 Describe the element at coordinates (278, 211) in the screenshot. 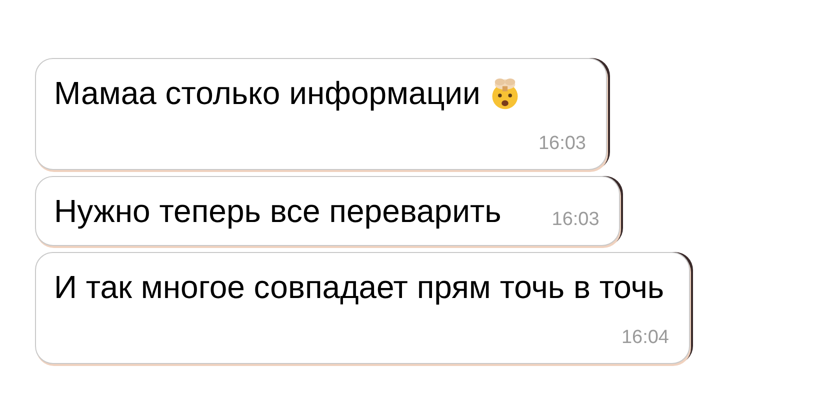

I see `message-text: Нужно теперь все переварить` at that location.